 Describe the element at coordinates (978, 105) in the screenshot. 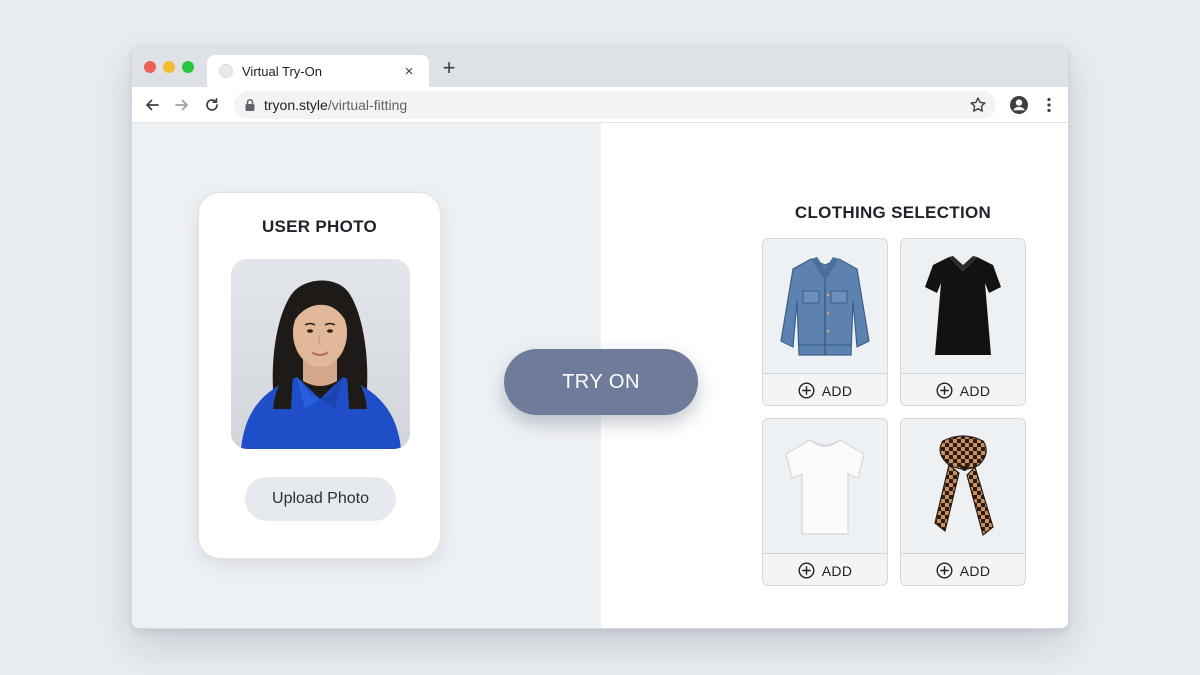

I see `bookmark-star-icon` at that location.